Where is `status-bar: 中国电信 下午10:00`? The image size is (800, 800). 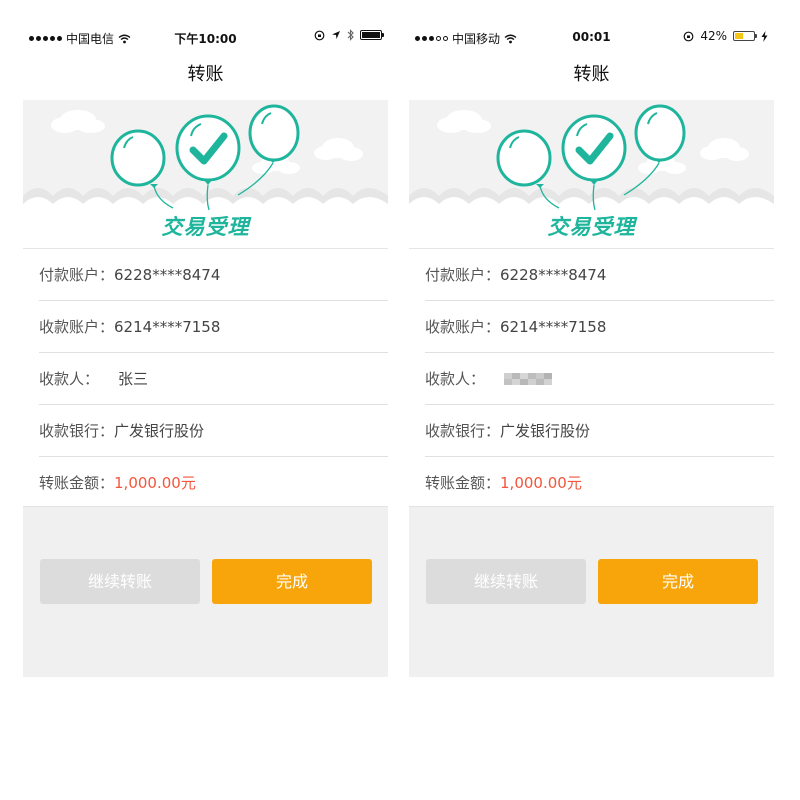
status-bar: 中国电信 下午10:00 is located at coordinates (205, 37).